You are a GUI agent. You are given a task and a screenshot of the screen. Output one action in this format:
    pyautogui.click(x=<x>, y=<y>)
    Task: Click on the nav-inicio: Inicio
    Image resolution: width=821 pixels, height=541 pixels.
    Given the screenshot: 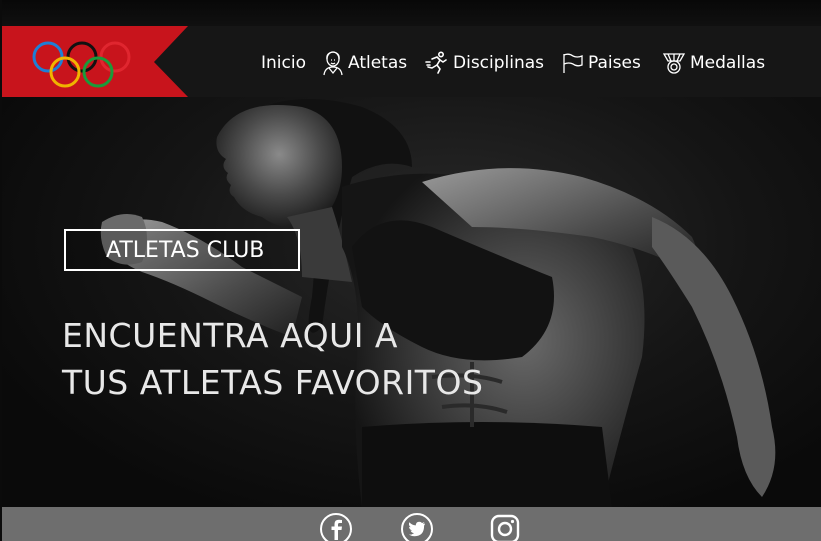 What is the action you would take?
    pyautogui.click(x=283, y=63)
    